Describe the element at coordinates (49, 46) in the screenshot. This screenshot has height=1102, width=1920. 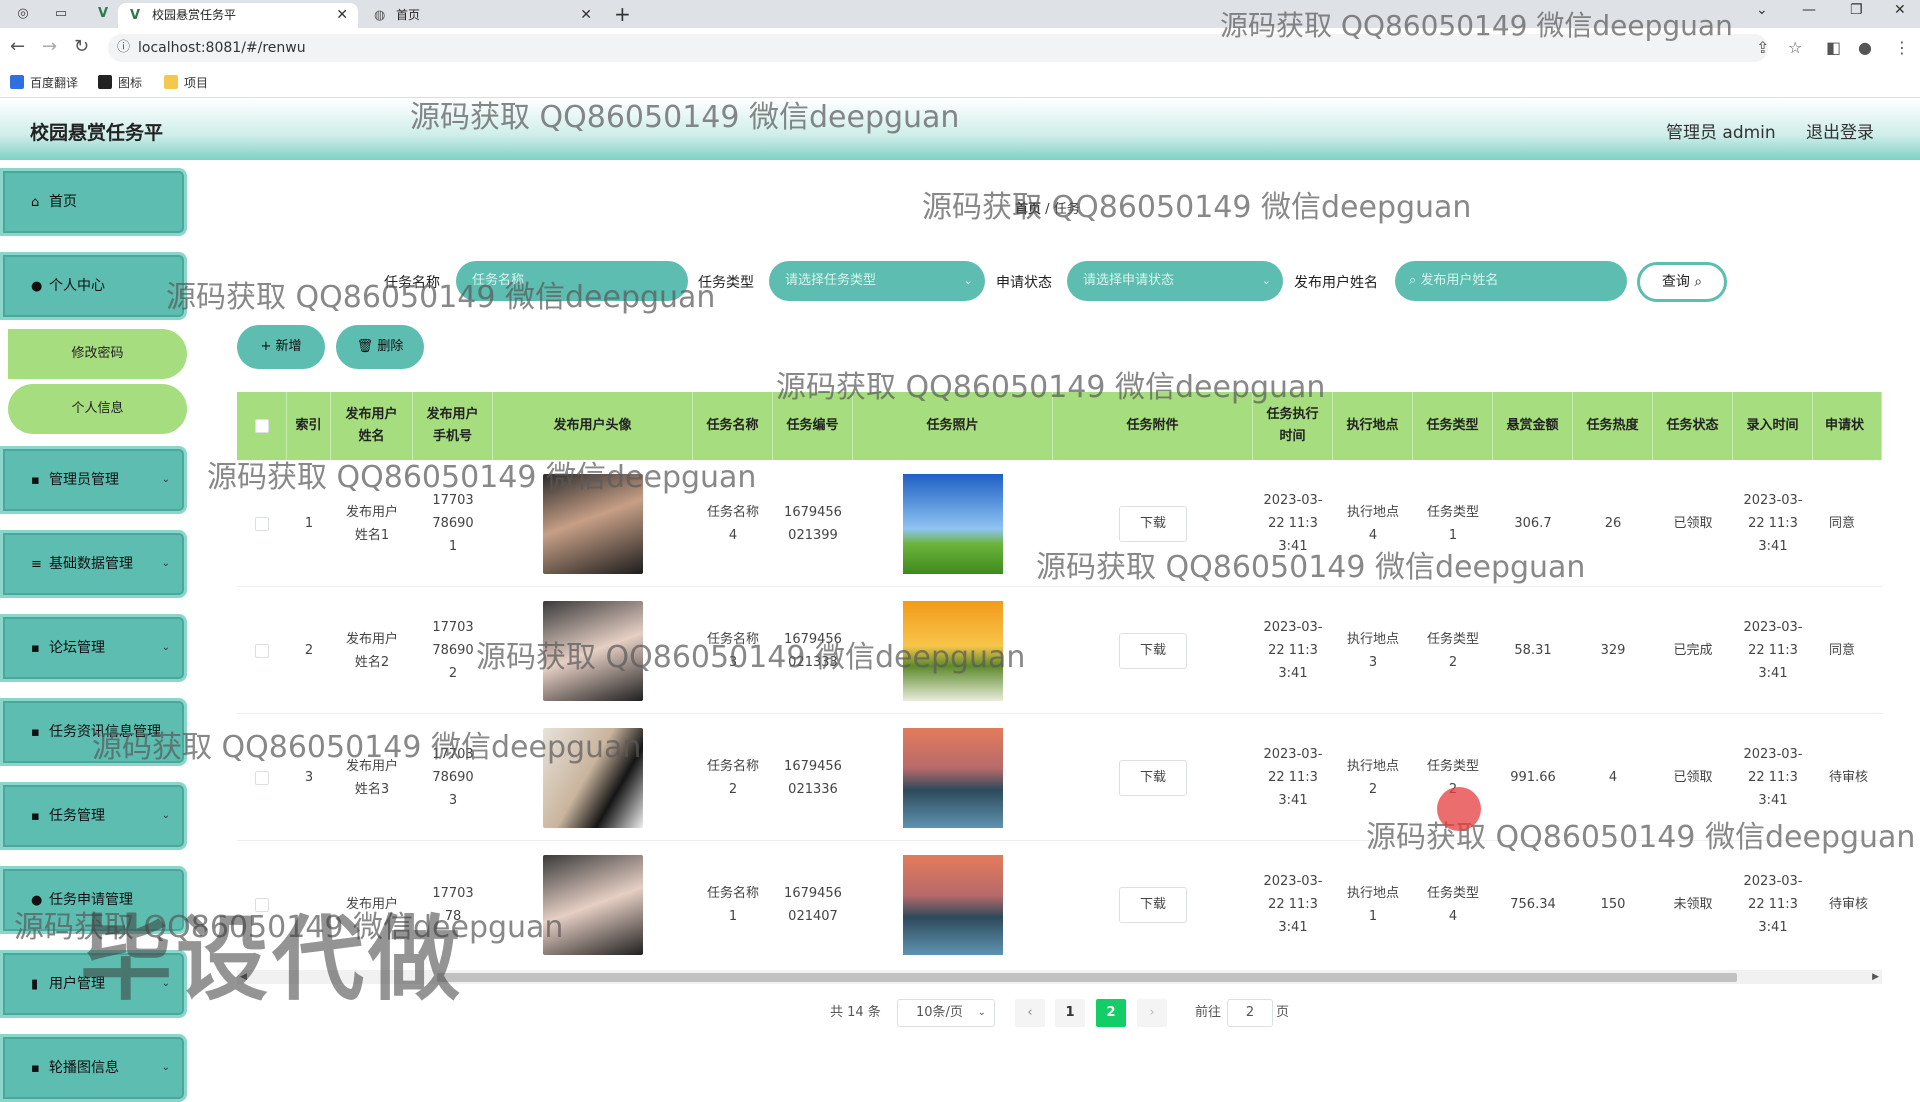
I see `forward-icon: →` at that location.